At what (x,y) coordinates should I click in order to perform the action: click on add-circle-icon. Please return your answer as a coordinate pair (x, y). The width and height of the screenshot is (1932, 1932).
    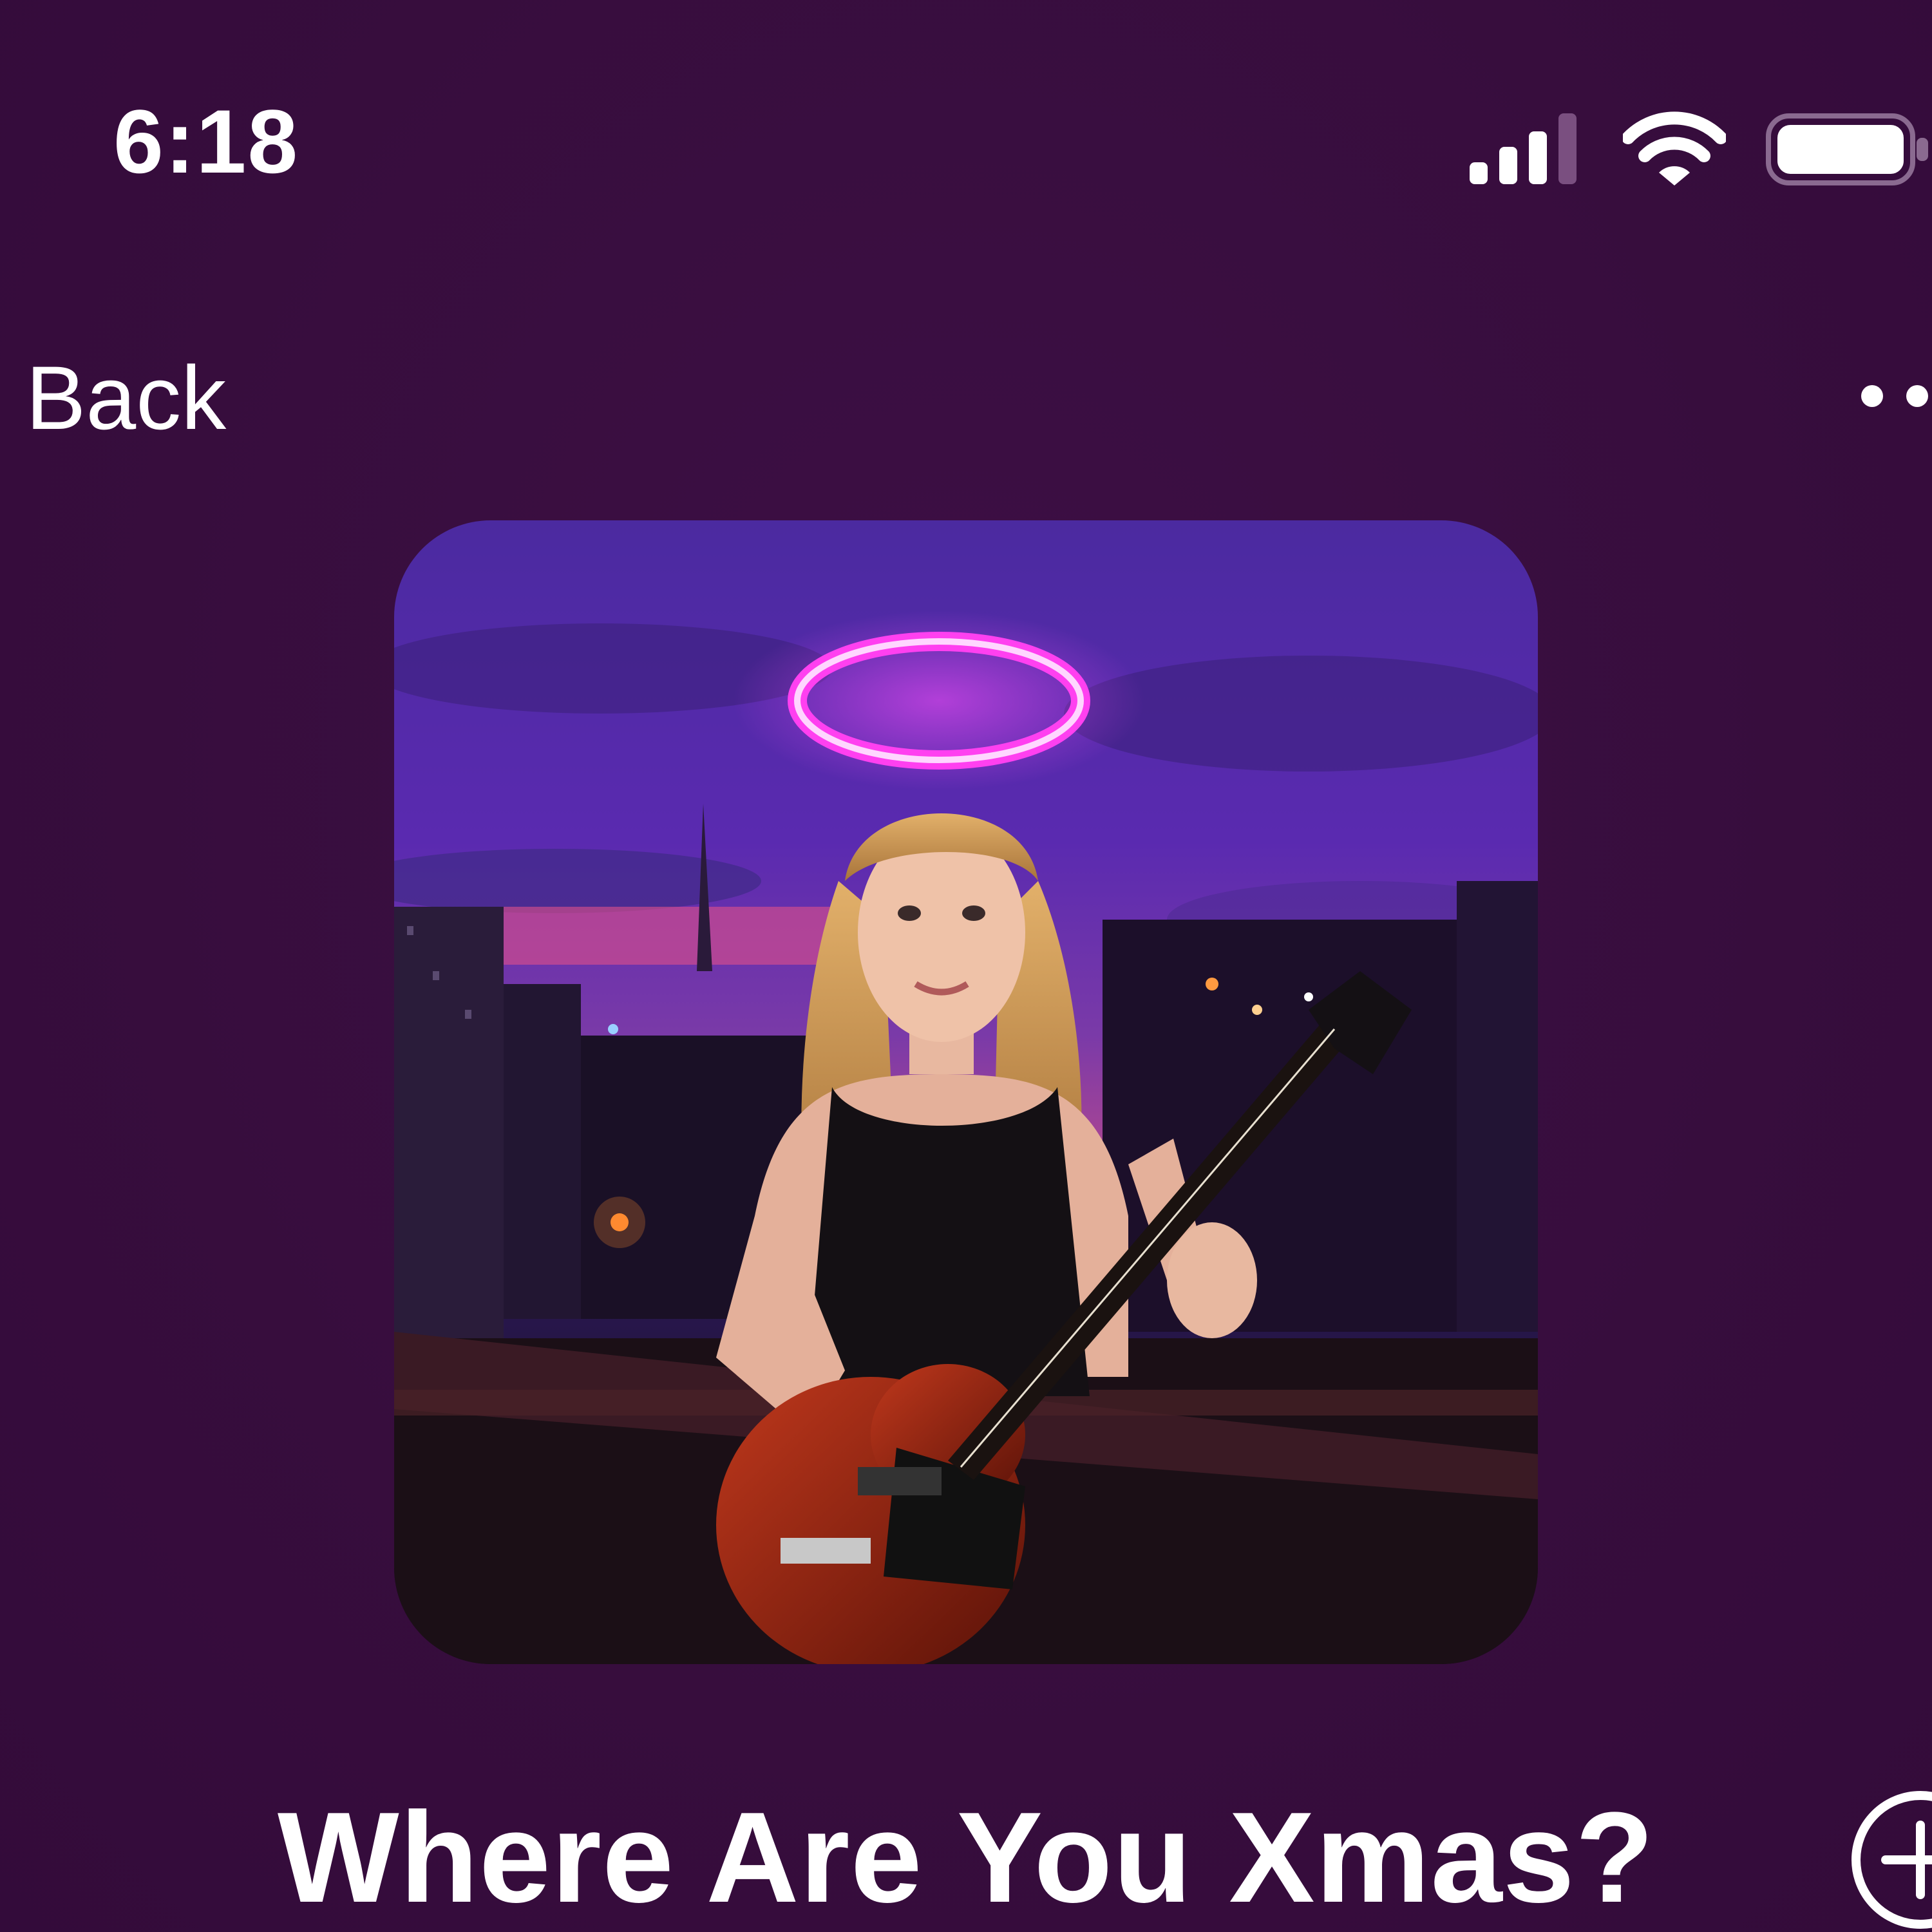
    Looking at the image, I should click on (1888, 1857).